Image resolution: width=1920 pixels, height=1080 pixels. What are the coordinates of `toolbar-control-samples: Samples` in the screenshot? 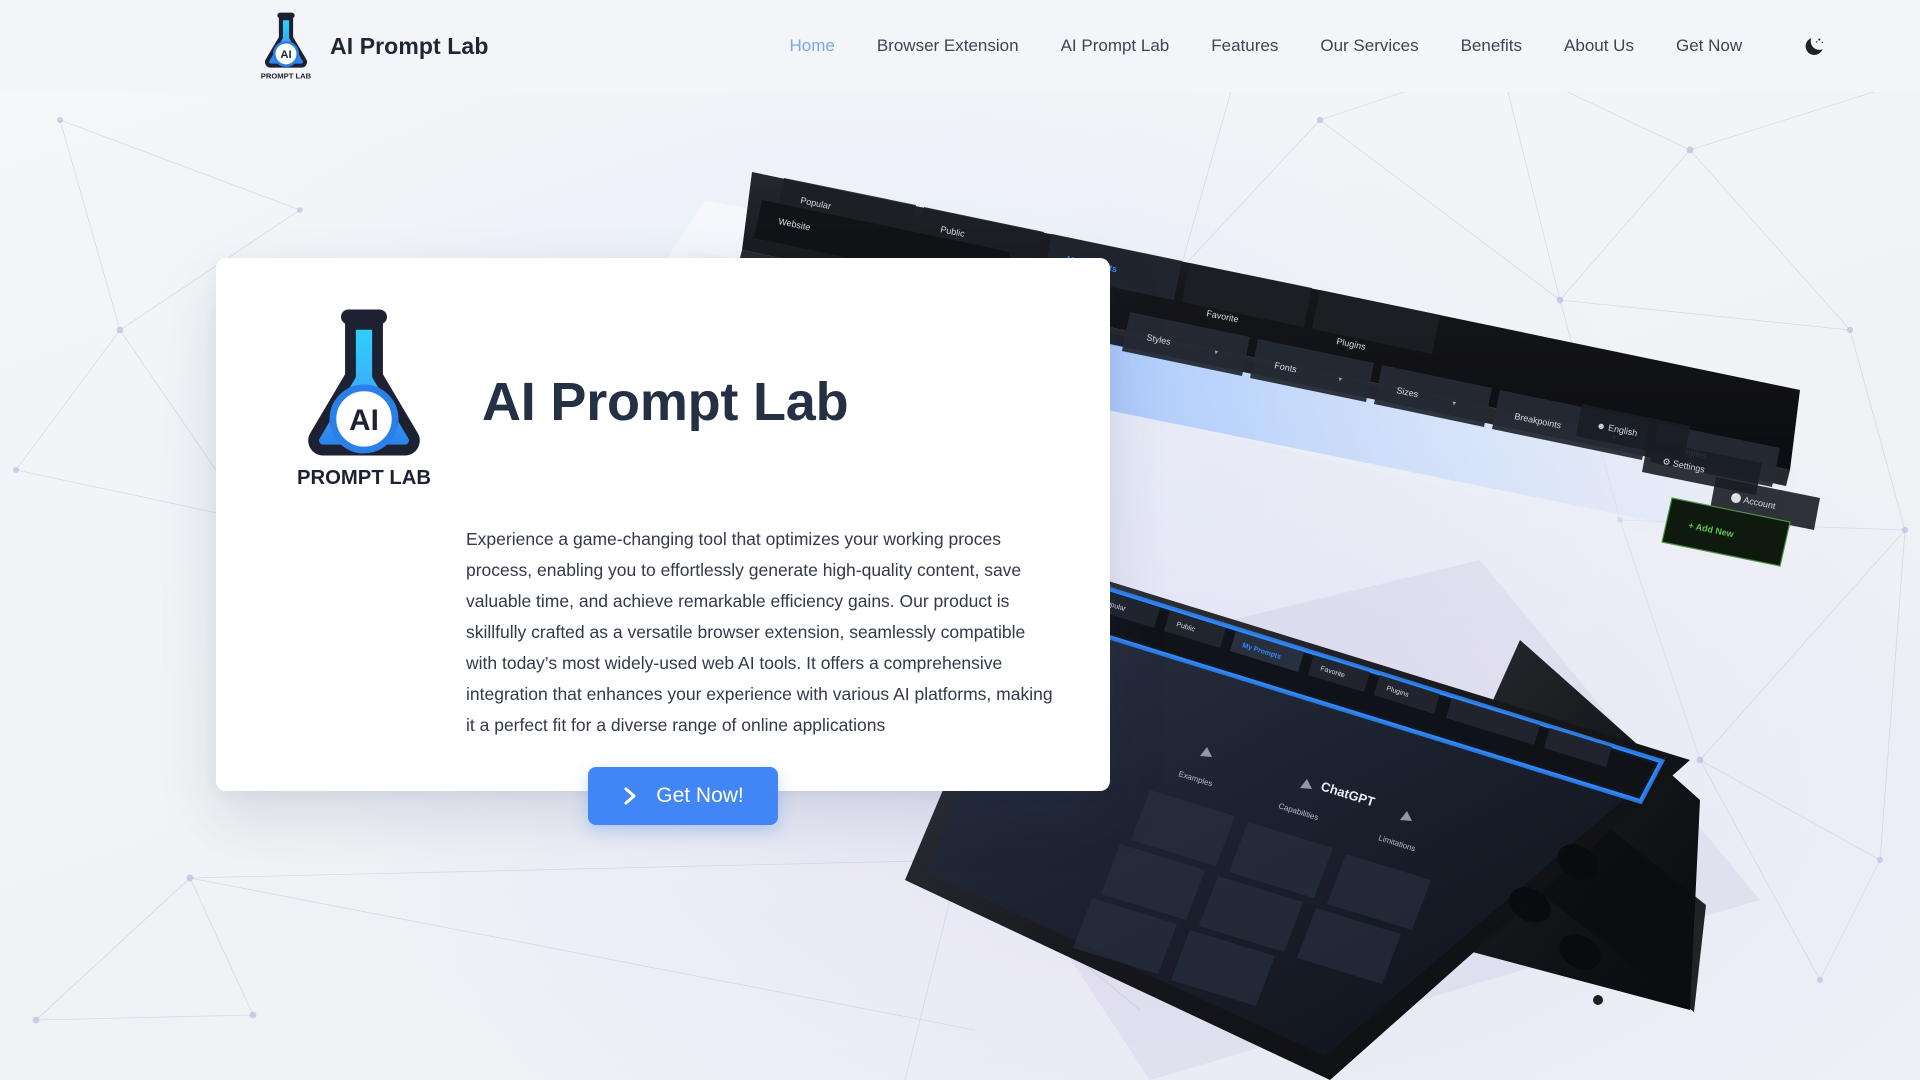 It's located at (1690, 452).